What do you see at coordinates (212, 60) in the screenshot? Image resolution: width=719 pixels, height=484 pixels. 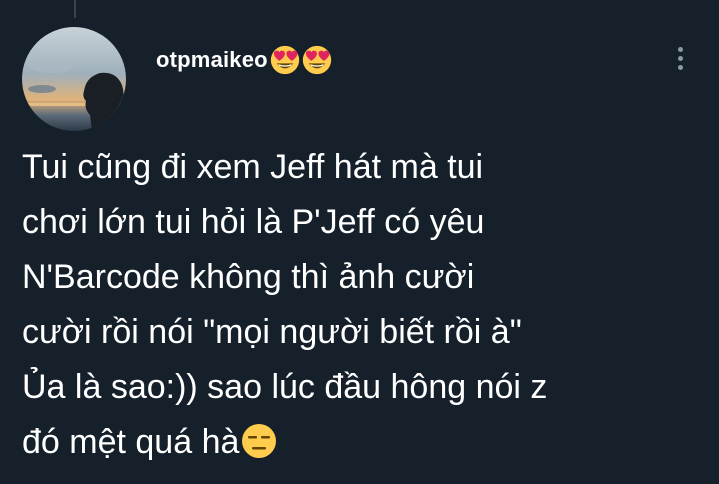 I see `username: otpmaikeo` at bounding box center [212, 60].